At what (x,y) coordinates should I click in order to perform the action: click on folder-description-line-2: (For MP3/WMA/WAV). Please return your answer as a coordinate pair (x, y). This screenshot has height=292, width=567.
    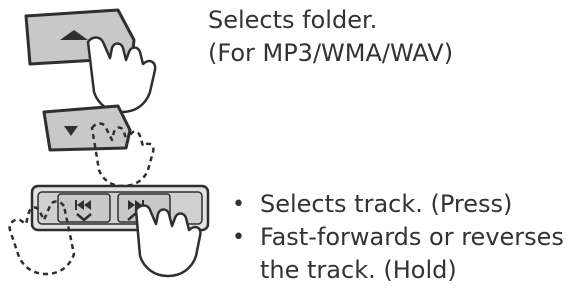
    Looking at the image, I should click on (331, 53).